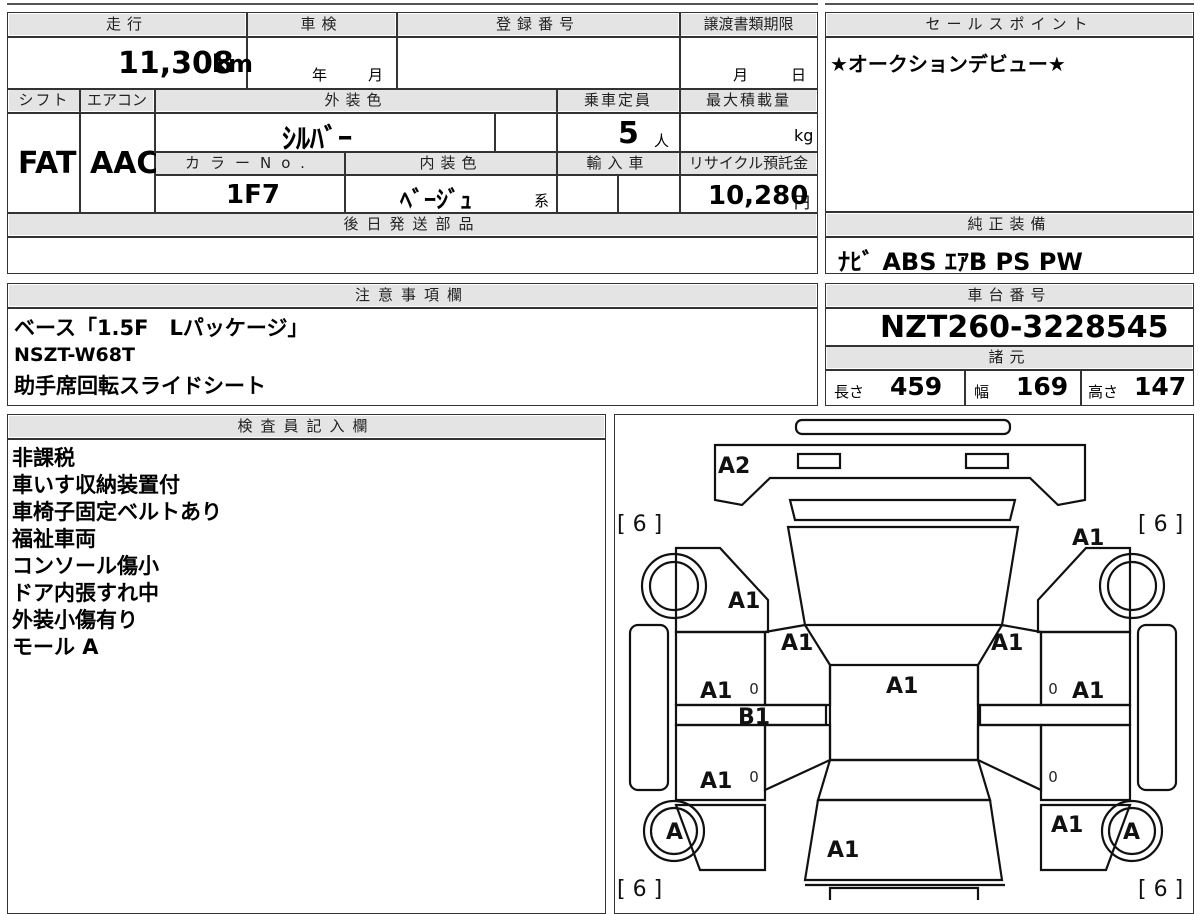 Image resolution: width=1200 pixels, height=914 pixels. I want to click on sales-point-header: セールスポイント, so click(1009, 24).